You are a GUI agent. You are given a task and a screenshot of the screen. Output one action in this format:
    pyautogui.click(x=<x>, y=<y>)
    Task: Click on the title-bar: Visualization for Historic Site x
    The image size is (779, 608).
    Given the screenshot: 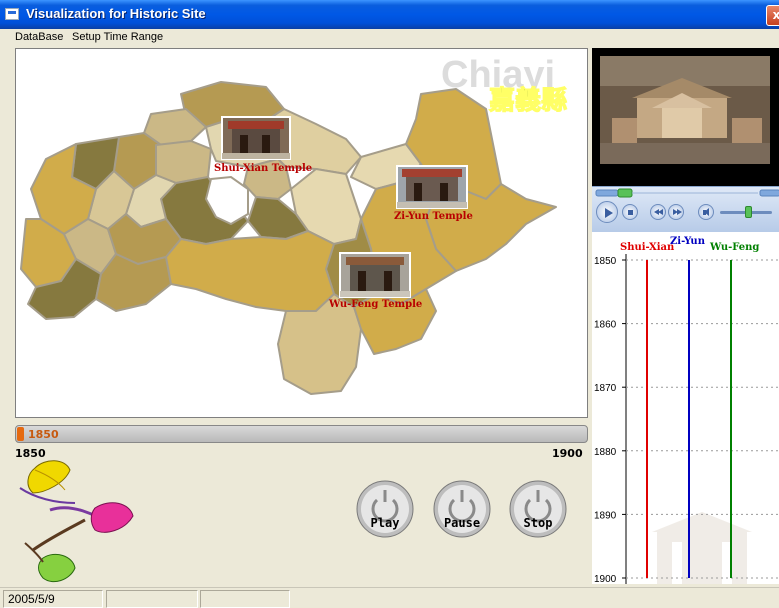 What is the action you would take?
    pyautogui.click(x=389, y=14)
    